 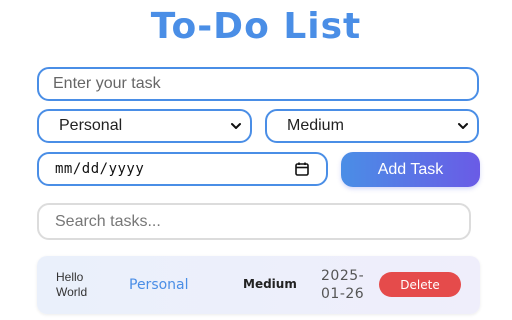 I want to click on task-input, so click(x=258, y=84).